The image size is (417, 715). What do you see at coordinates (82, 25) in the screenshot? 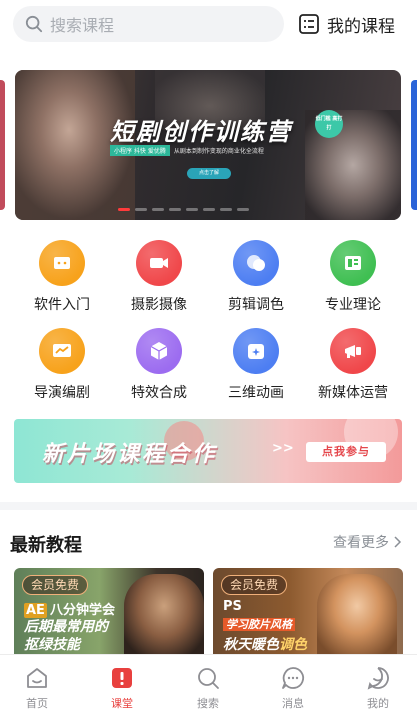
I see `search-placeholder: 搜索课程` at bounding box center [82, 25].